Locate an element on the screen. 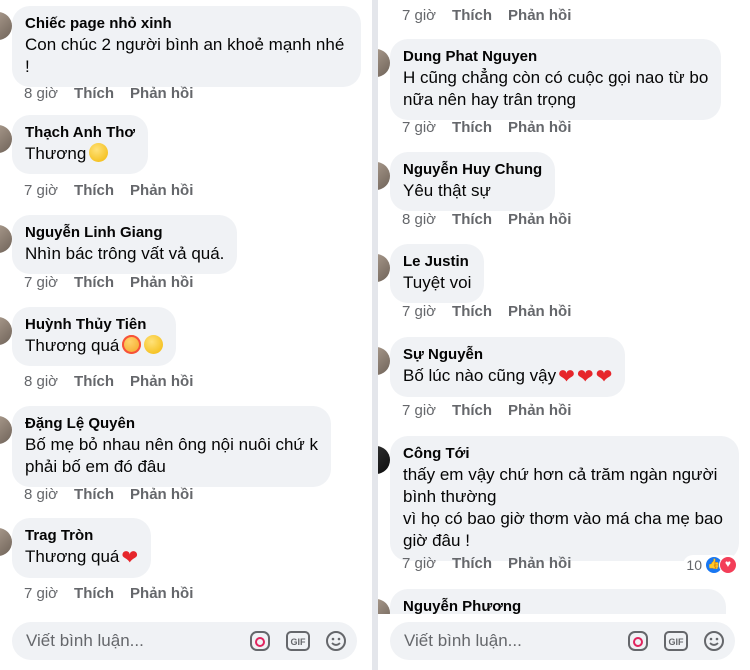  commenter-name: Trag Tròn is located at coordinates (81, 536).